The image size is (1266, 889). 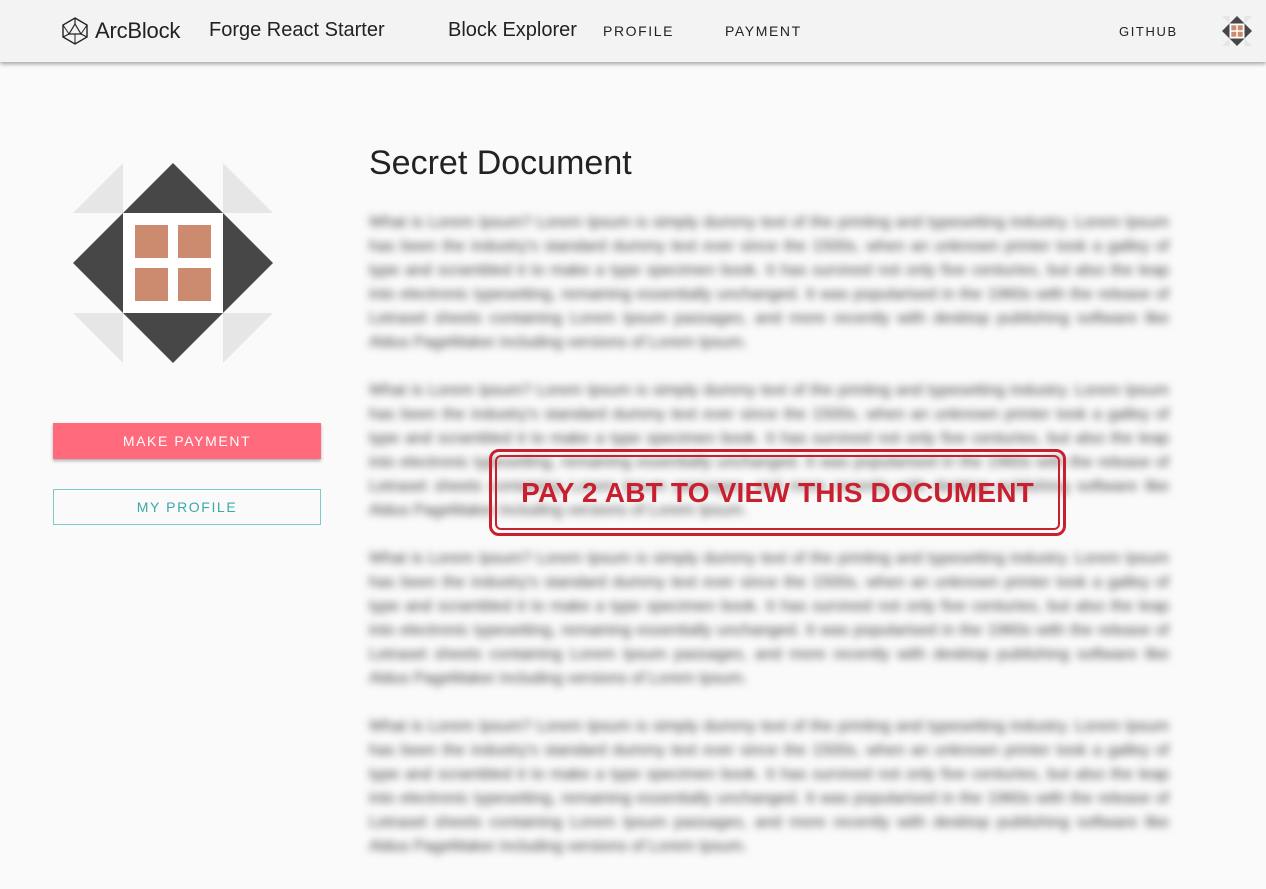 I want to click on nav-profile: PROFILE, so click(x=638, y=31).